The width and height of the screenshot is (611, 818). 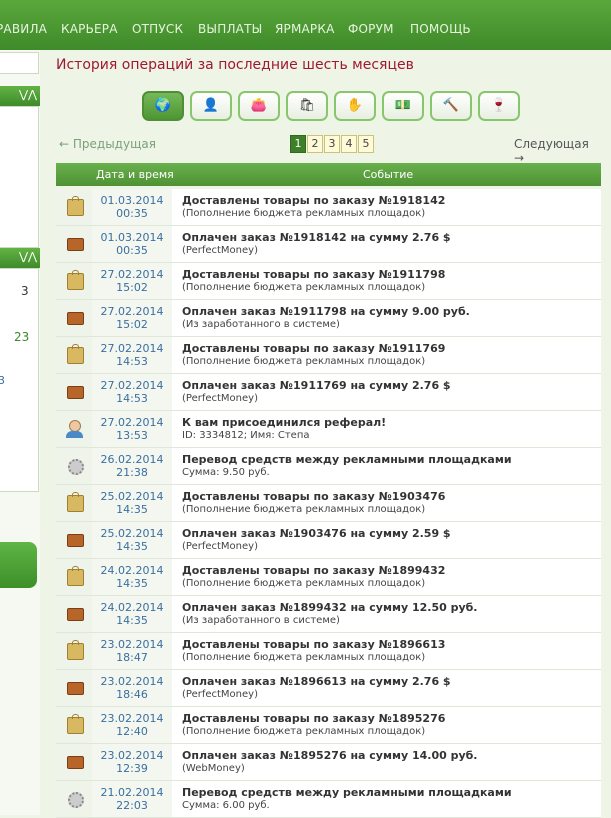 What do you see at coordinates (305, 29) in the screenshot?
I see `nav-fair: ЯРМАРКА` at bounding box center [305, 29].